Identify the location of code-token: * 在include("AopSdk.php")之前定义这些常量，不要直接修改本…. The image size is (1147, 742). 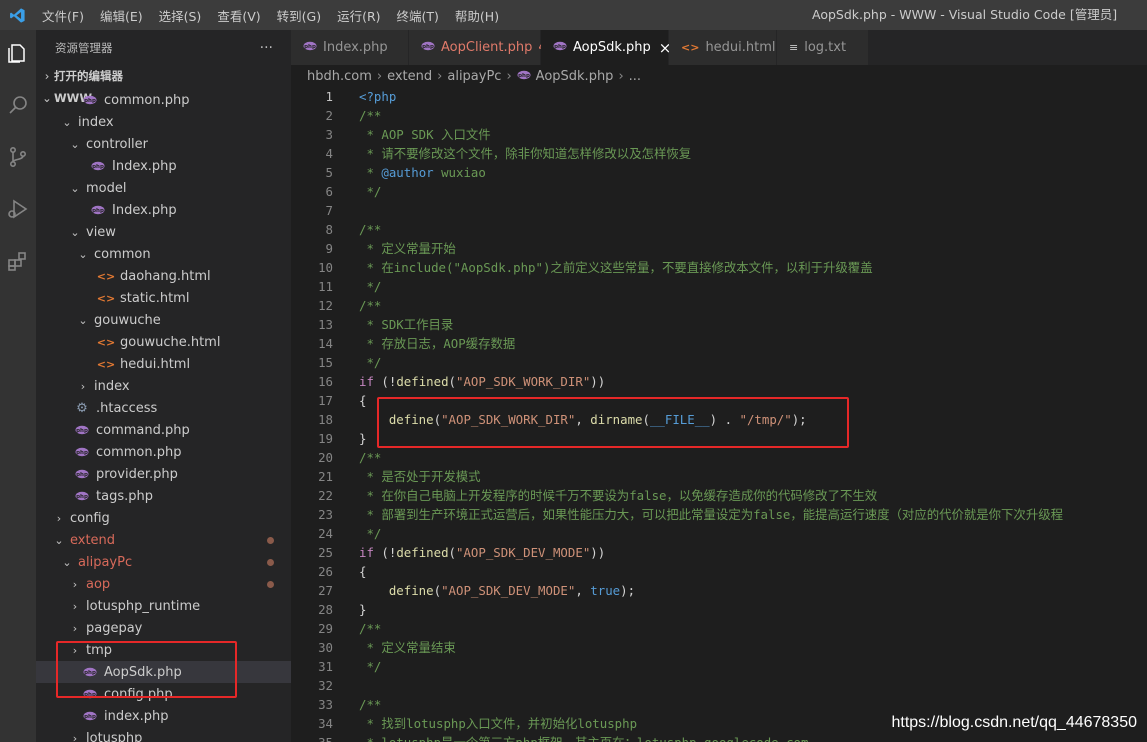
(616, 267).